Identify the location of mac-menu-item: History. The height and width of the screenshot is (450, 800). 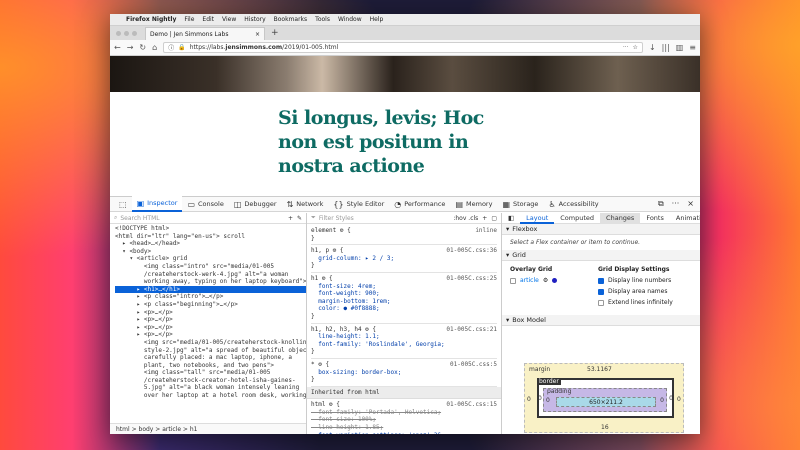
(254, 19).